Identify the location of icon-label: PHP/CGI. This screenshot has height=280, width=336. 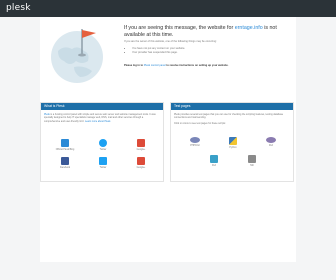
(195, 145).